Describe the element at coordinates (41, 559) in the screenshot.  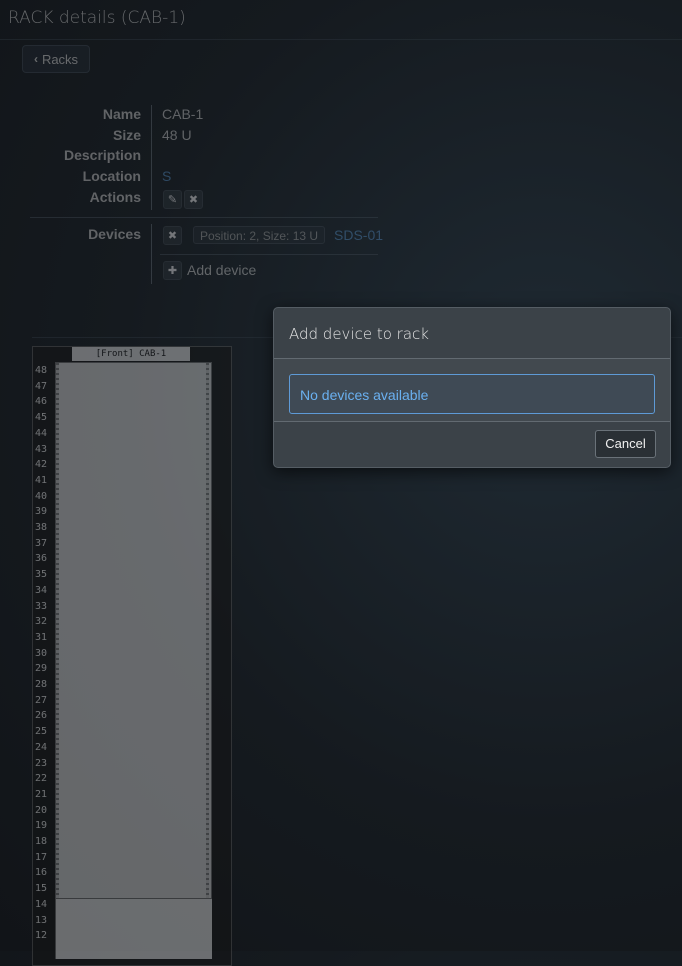
I see `rack-unit-number: 36` at that location.